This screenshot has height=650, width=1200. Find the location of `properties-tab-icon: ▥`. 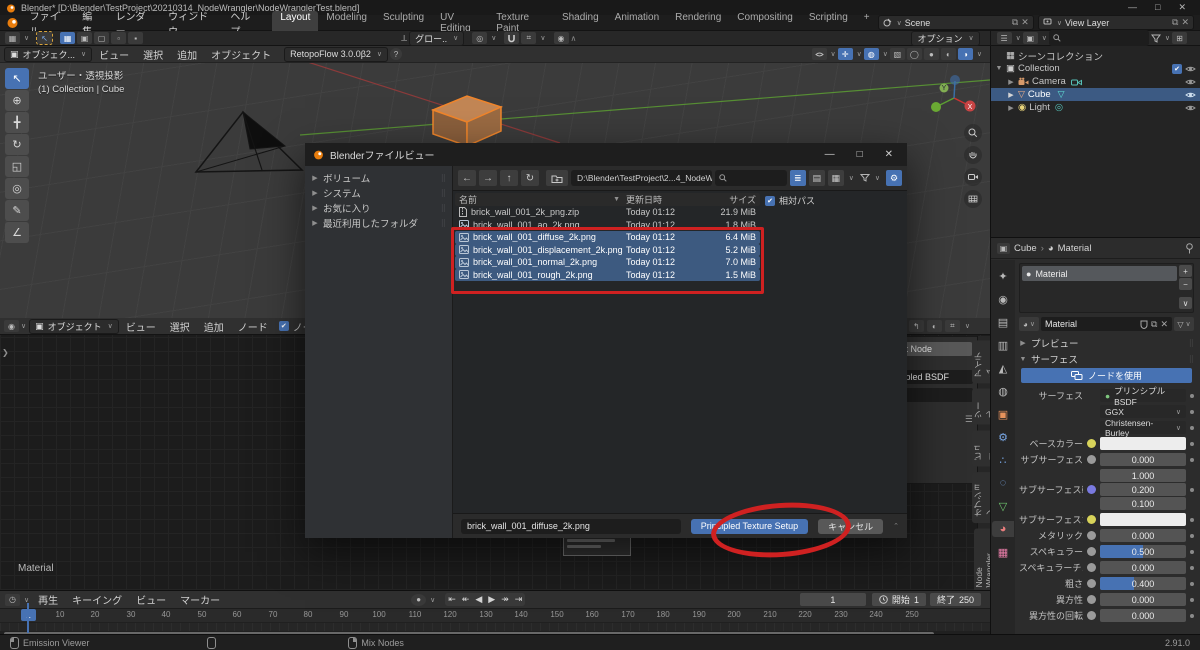

properties-tab-icon: ▥ is located at coordinates (1003, 345).